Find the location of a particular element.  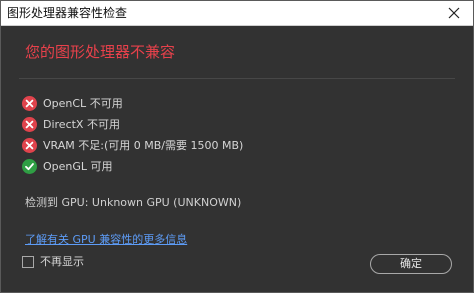

ok-button: 确定 is located at coordinates (411, 264).